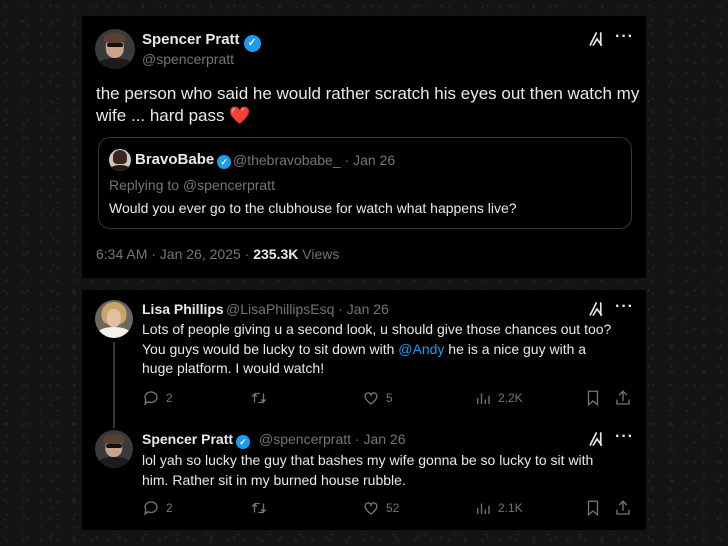 Image resolution: width=728 pixels, height=546 pixels. I want to click on like-button: 5, so click(377, 398).